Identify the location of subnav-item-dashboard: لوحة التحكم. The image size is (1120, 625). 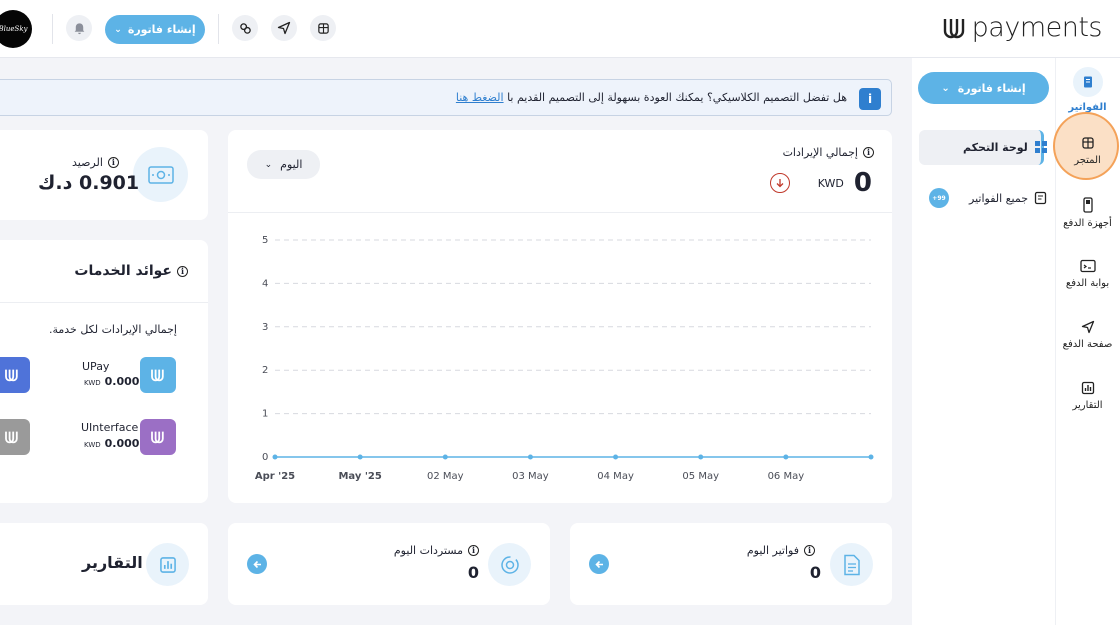
(1005, 147).